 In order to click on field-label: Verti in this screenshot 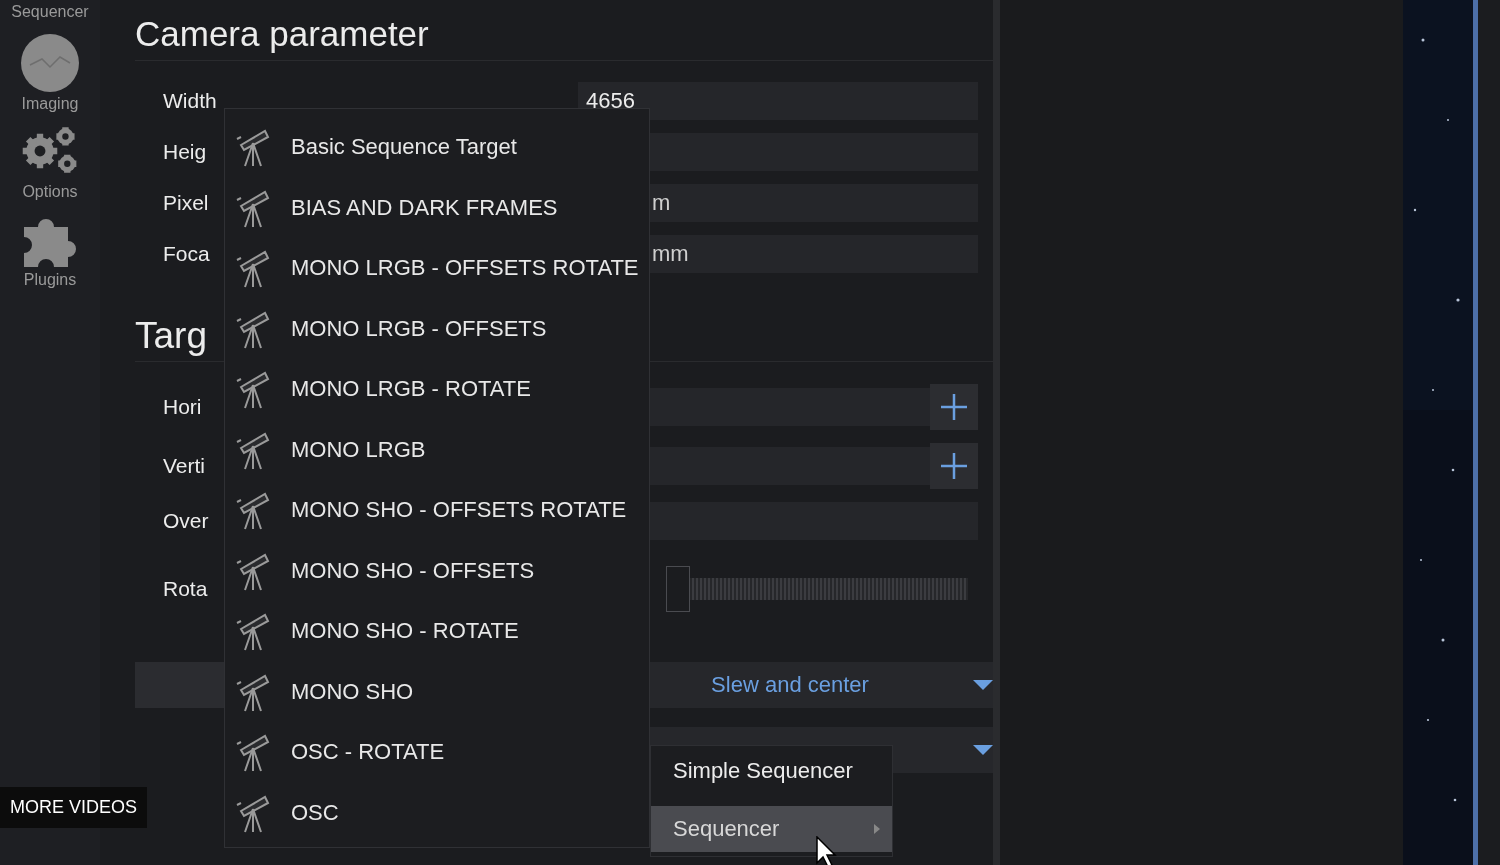, I will do `click(184, 465)`.